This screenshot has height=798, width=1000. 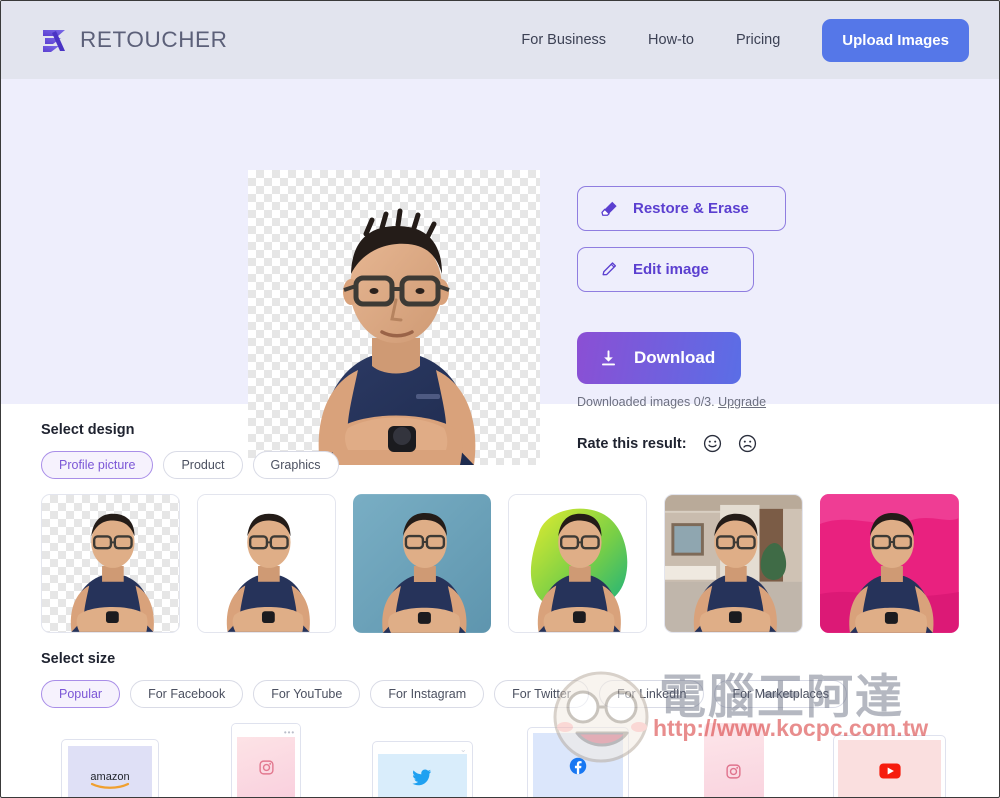 I want to click on size-card-twitter: ⌄ ♡ ◌ ♡ ⇧, so click(x=422, y=760).